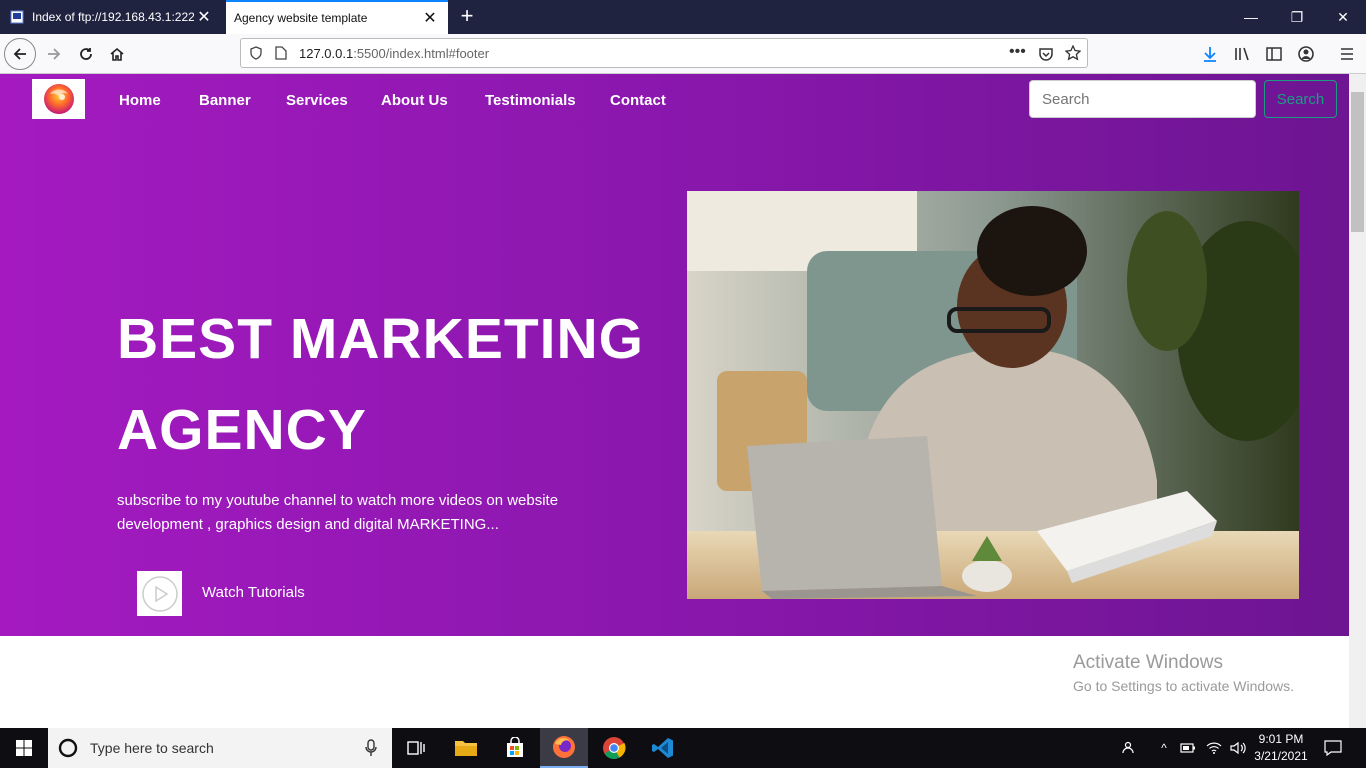 This screenshot has width=1366, height=768. Describe the element at coordinates (140, 100) in the screenshot. I see `nav-home: Home` at that location.